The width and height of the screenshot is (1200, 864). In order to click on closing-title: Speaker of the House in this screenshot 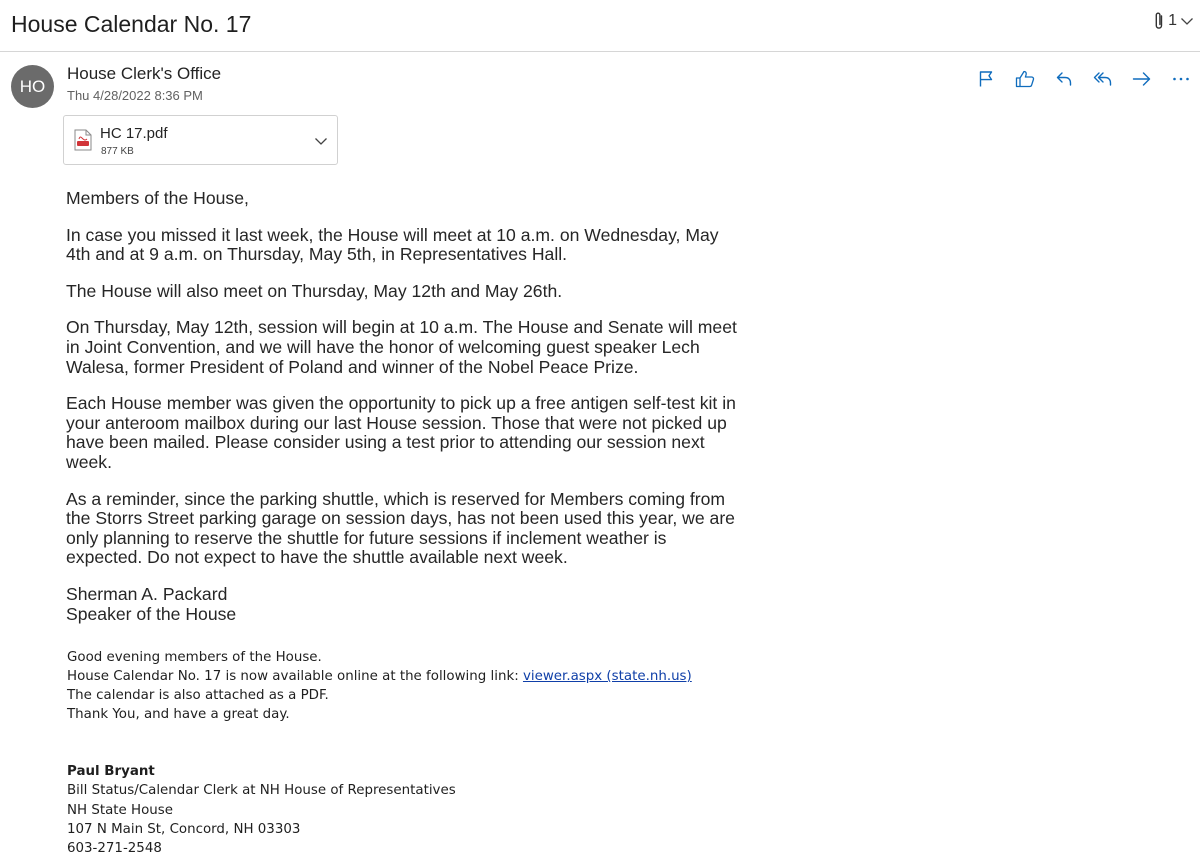, I will do `click(151, 613)`.